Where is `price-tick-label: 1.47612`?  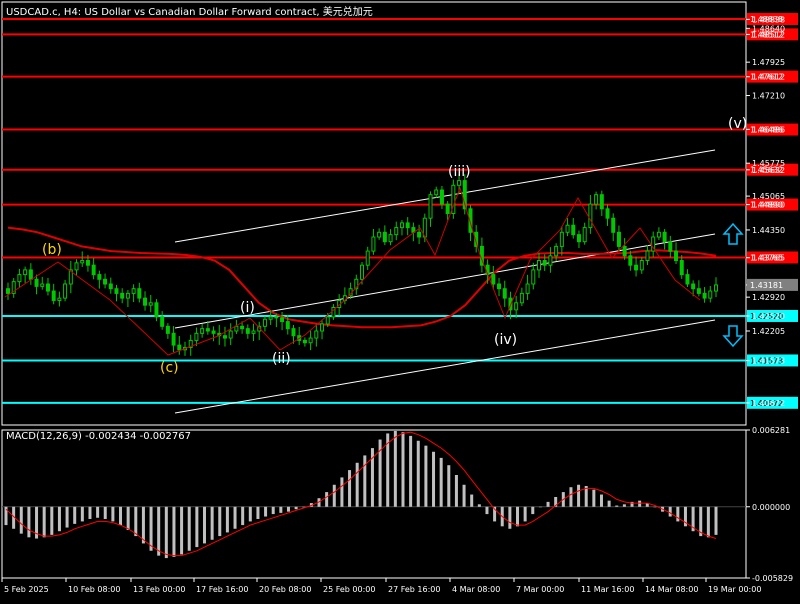
price-tick-label: 1.47612 is located at coordinates (768, 77).